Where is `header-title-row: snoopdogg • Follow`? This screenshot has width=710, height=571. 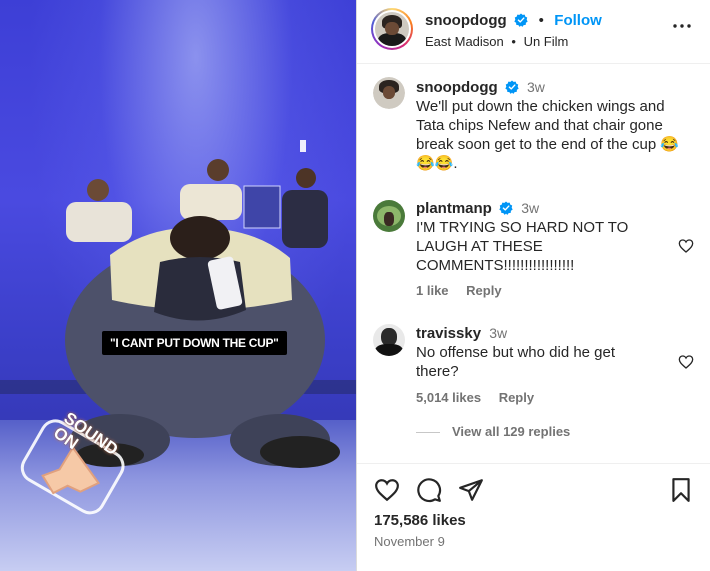
header-title-row: snoopdogg • Follow is located at coordinates (513, 21).